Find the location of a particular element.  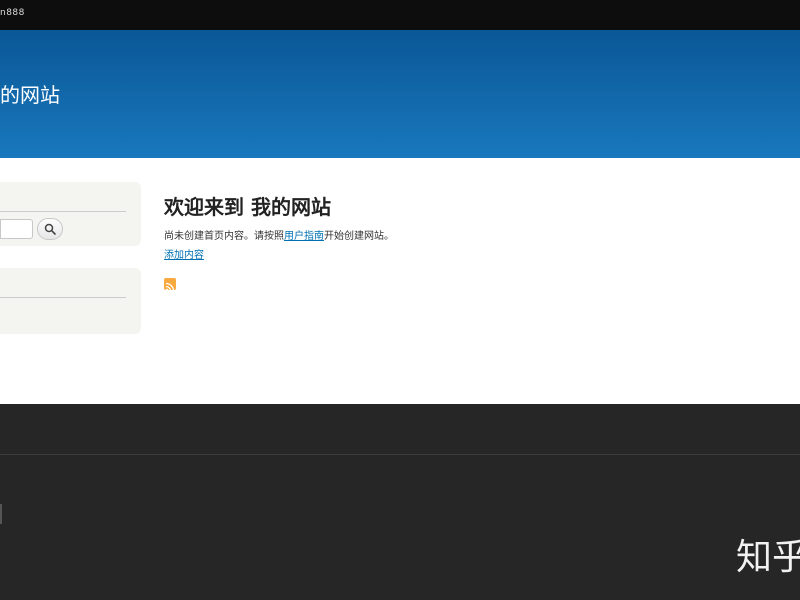

rss-feed-icon is located at coordinates (170, 285).